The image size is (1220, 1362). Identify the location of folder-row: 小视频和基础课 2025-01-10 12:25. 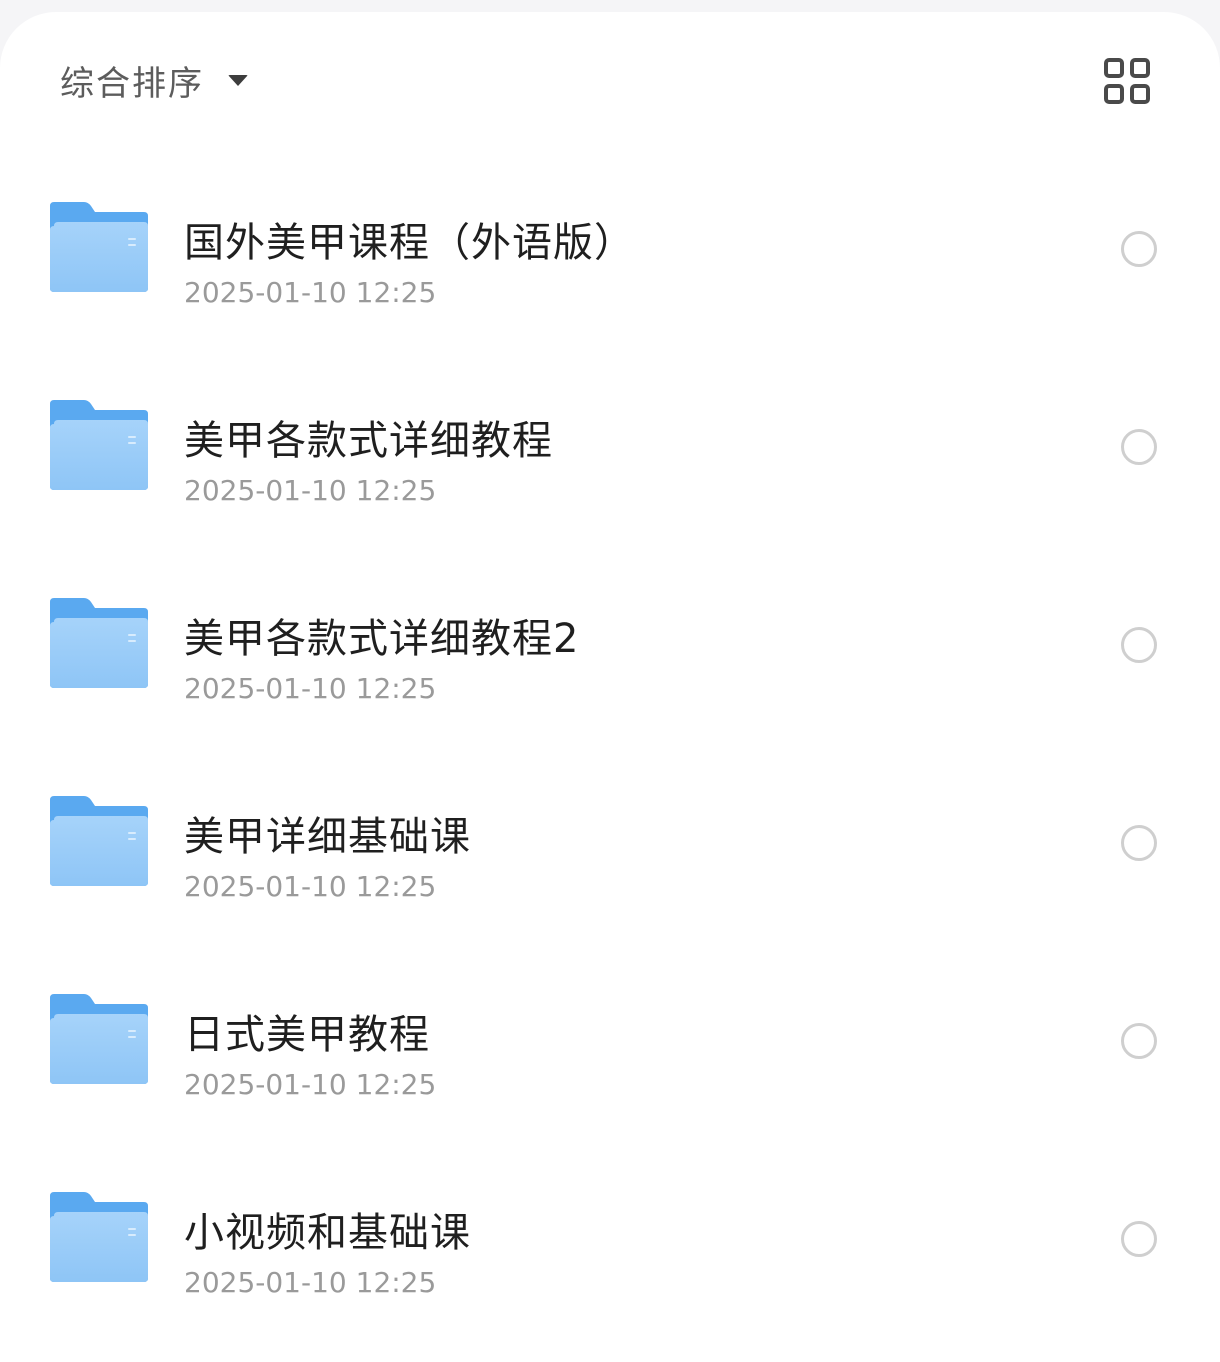
(610, 1241).